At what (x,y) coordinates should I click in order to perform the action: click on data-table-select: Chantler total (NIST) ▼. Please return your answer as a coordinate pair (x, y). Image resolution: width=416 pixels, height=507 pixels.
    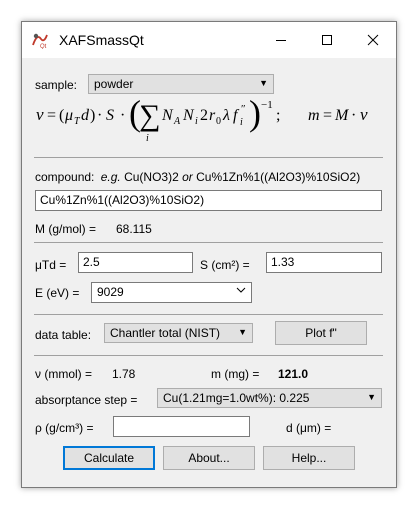
    Looking at the image, I should click on (178, 333).